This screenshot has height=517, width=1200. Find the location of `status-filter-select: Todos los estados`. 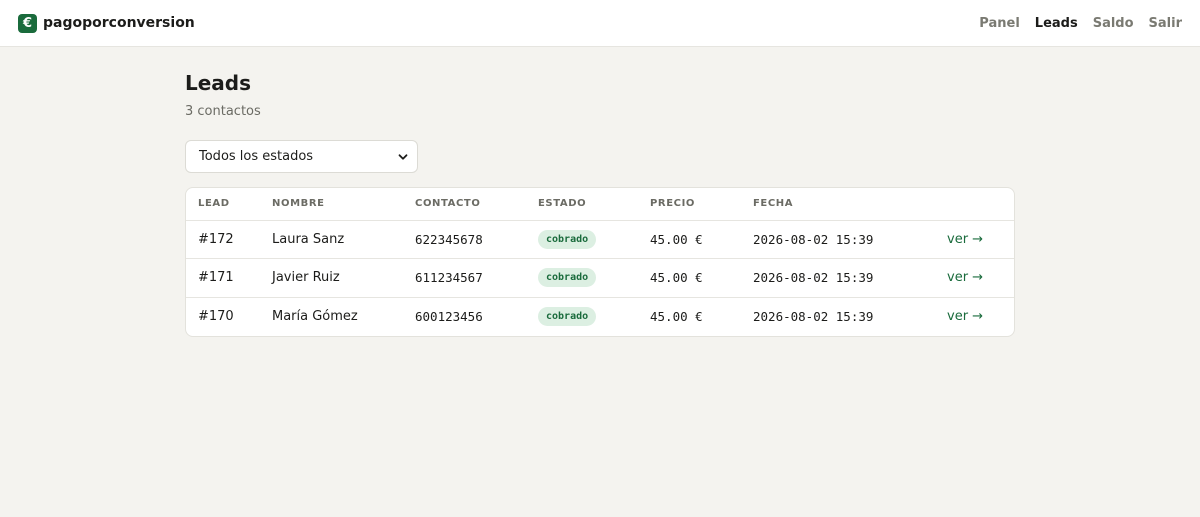

status-filter-select: Todos los estados is located at coordinates (301, 156).